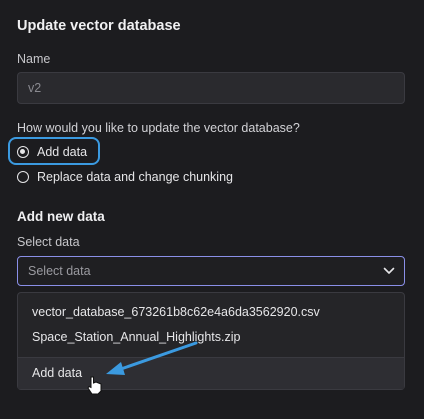 This screenshot has height=419, width=424. I want to click on select-data-label: Select data, so click(48, 242).